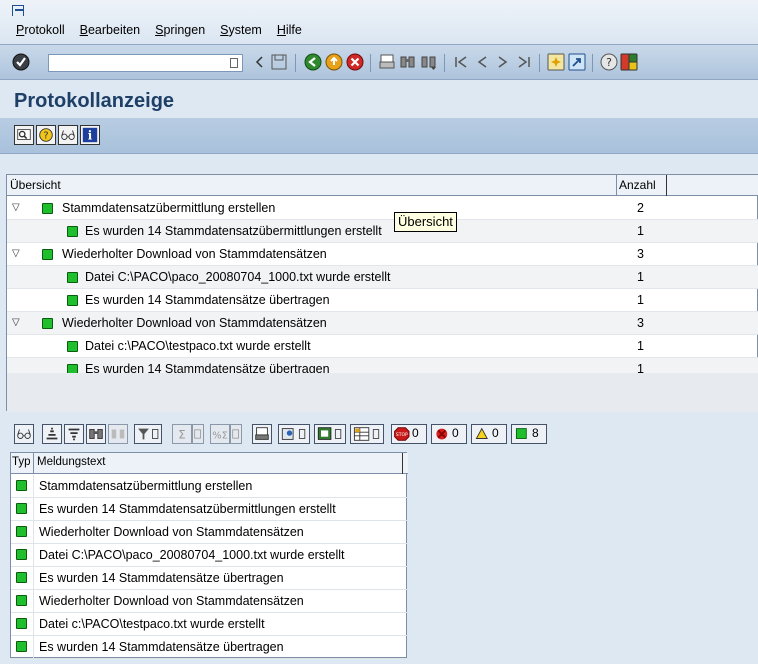 This screenshot has width=758, height=664. What do you see at coordinates (629, 62) in the screenshot?
I see `customize-layout-icon` at bounding box center [629, 62].